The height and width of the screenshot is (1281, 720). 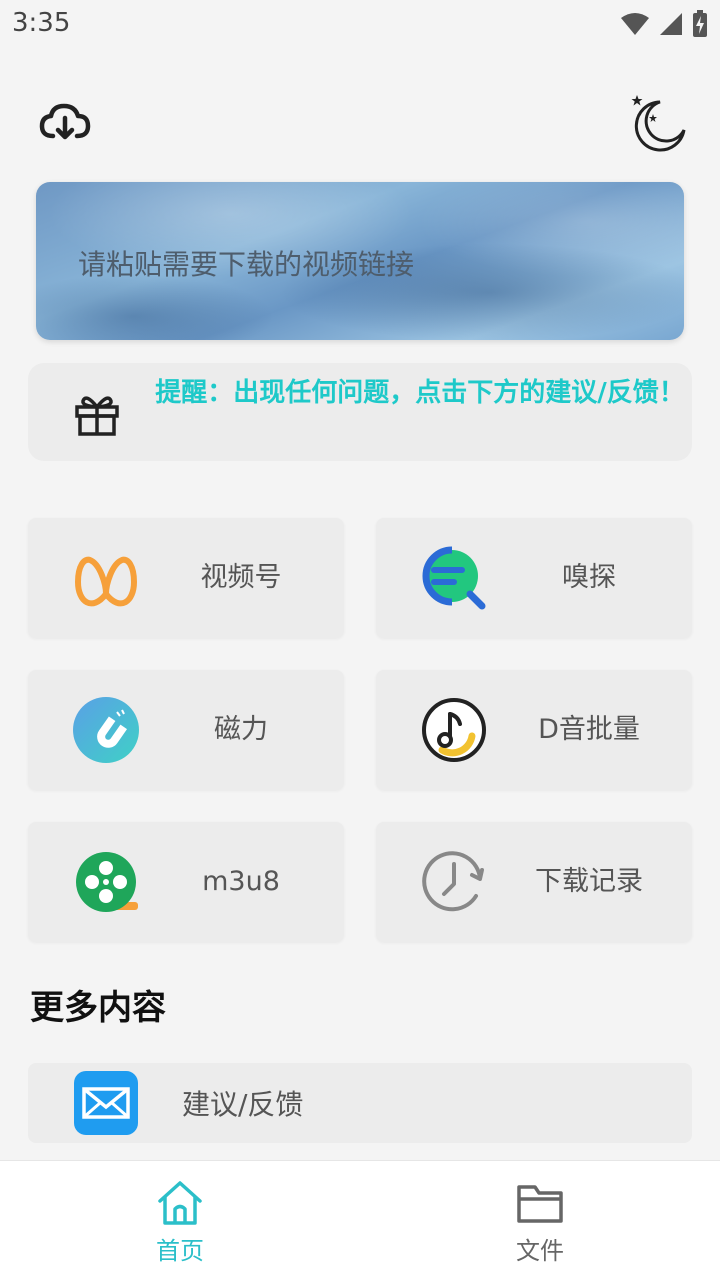 I want to click on feedback-item: 建议/反馈, so click(x=360, y=1103).